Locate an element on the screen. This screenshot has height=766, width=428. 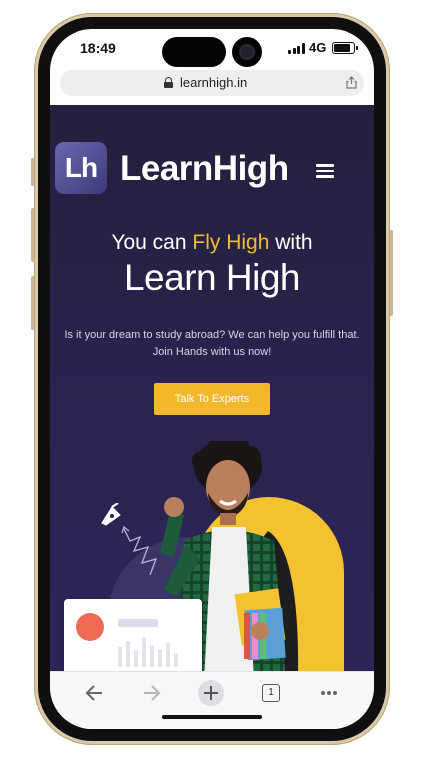
stats-card is located at coordinates (133, 635).